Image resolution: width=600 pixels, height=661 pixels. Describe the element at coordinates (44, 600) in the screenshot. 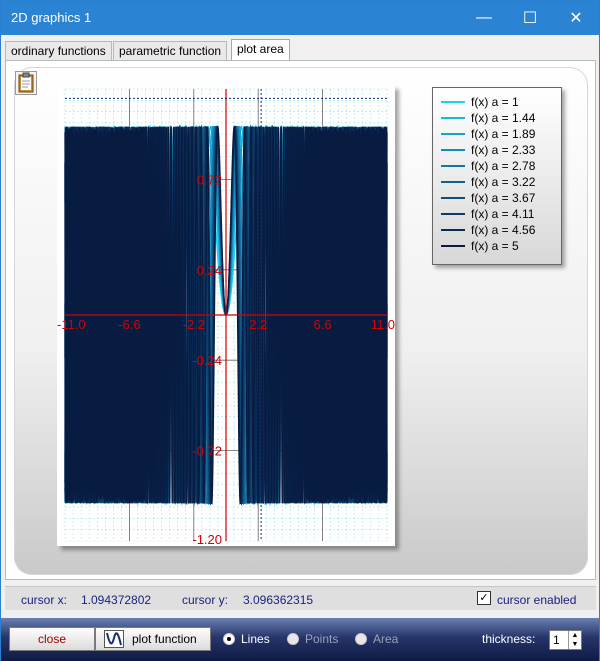

I see `cursor-x-label: cursor x:` at that location.